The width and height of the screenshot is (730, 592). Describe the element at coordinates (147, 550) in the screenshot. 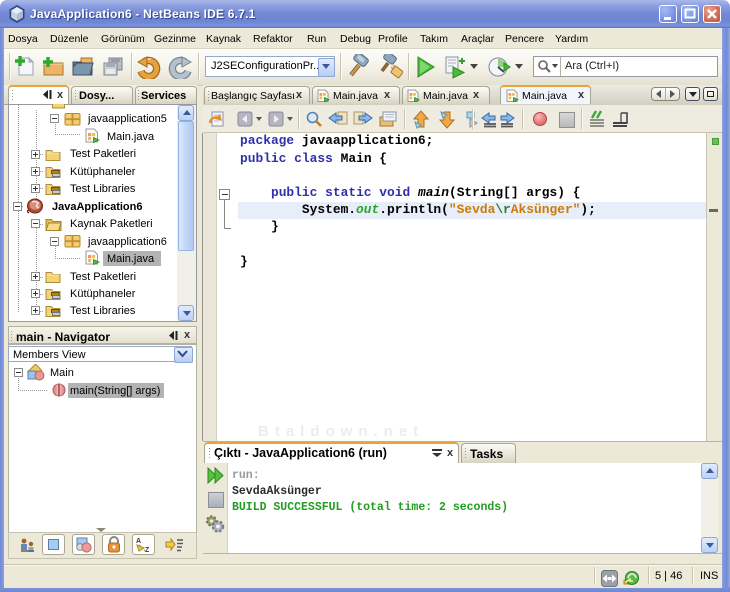

I see `svg-text: Z` at that location.